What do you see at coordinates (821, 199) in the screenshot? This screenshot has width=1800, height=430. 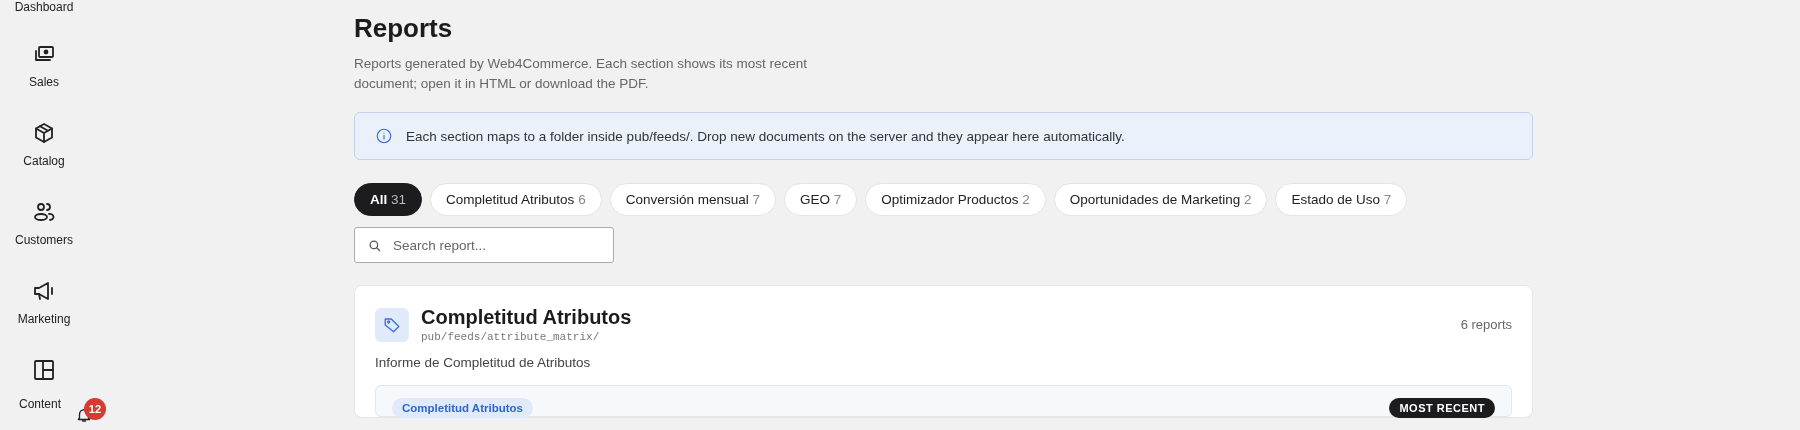 I see `filter-chip: GEO 7` at bounding box center [821, 199].